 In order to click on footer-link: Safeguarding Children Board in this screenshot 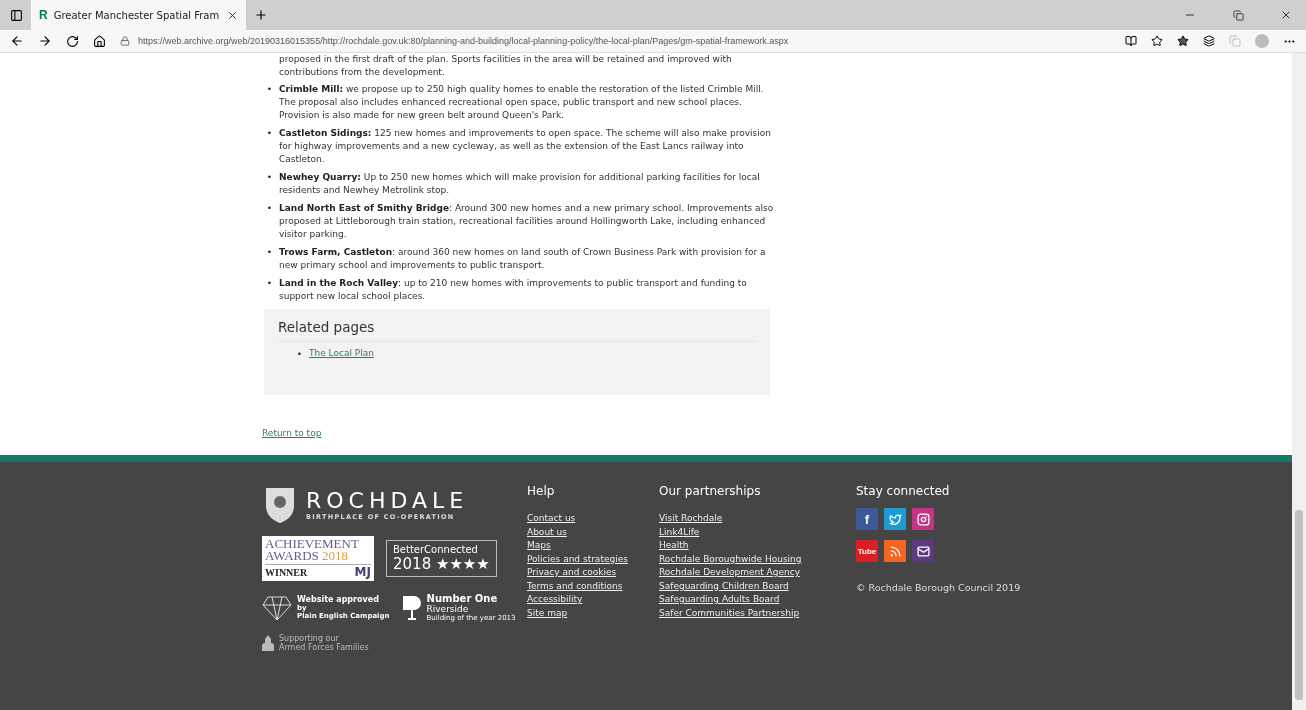, I will do `click(757, 586)`.